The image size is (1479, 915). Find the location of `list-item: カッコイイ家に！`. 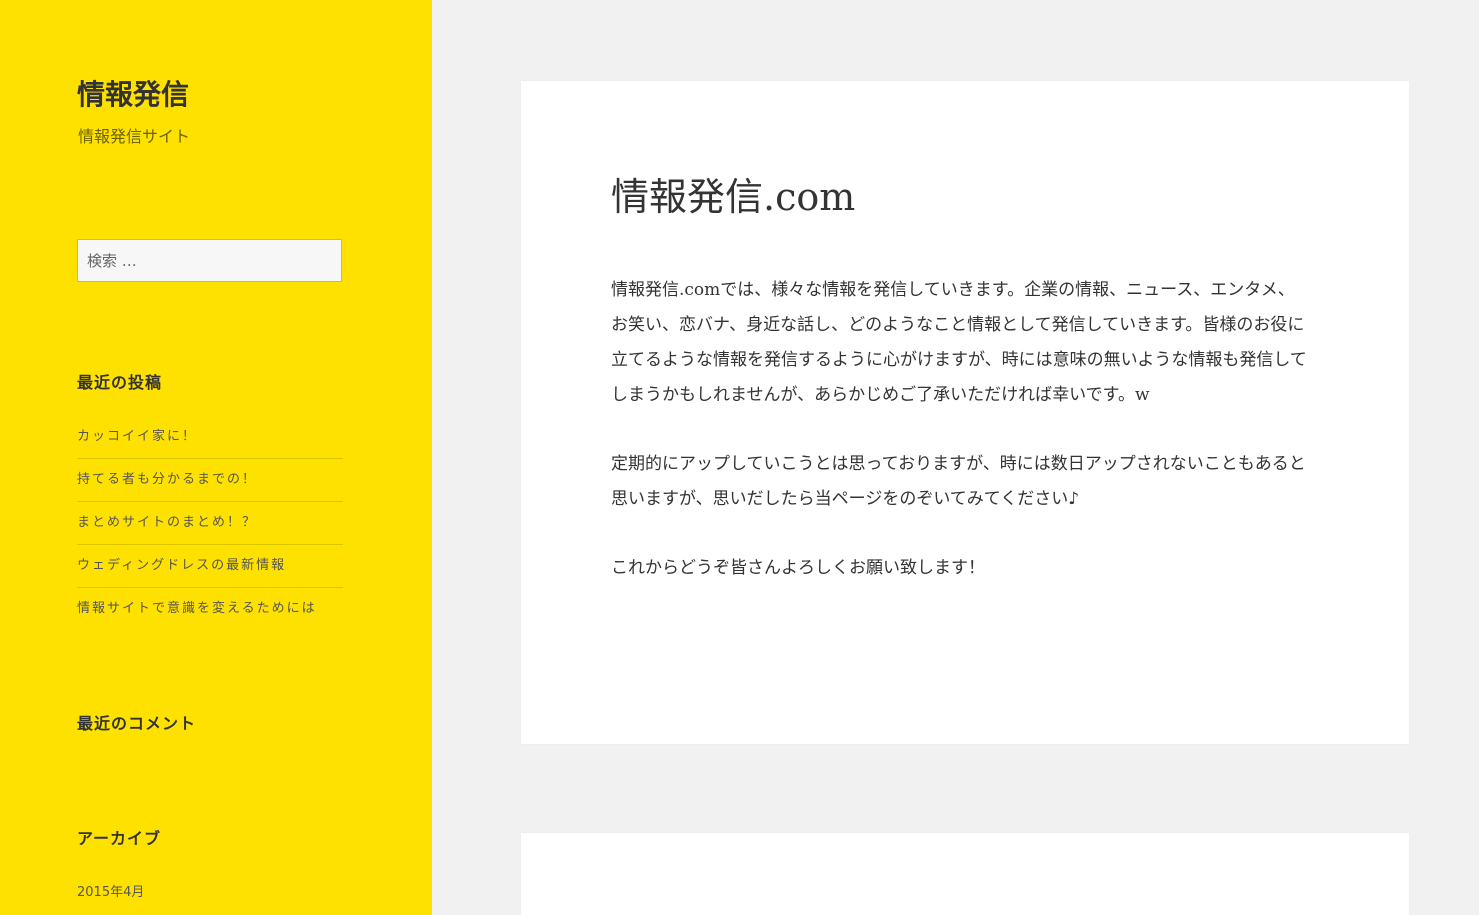

list-item: カッコイイ家に！ is located at coordinates (210, 437).